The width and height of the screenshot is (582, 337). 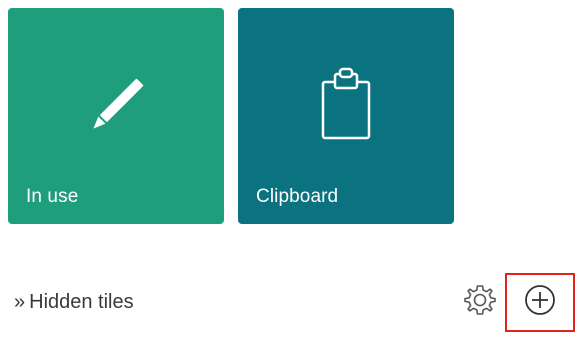 I want to click on add-tile-button, so click(x=540, y=302).